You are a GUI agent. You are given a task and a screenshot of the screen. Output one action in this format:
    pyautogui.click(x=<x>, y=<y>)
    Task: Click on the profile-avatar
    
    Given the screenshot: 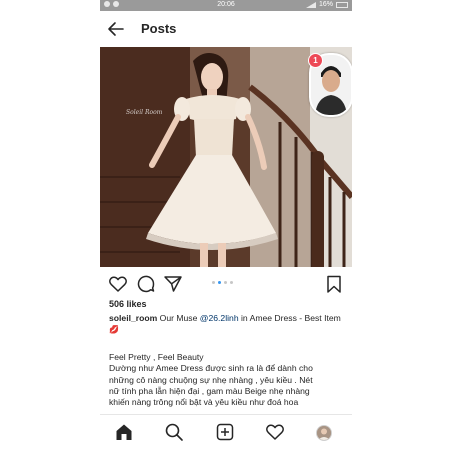 What is the action you would take?
    pyautogui.click(x=324, y=433)
    